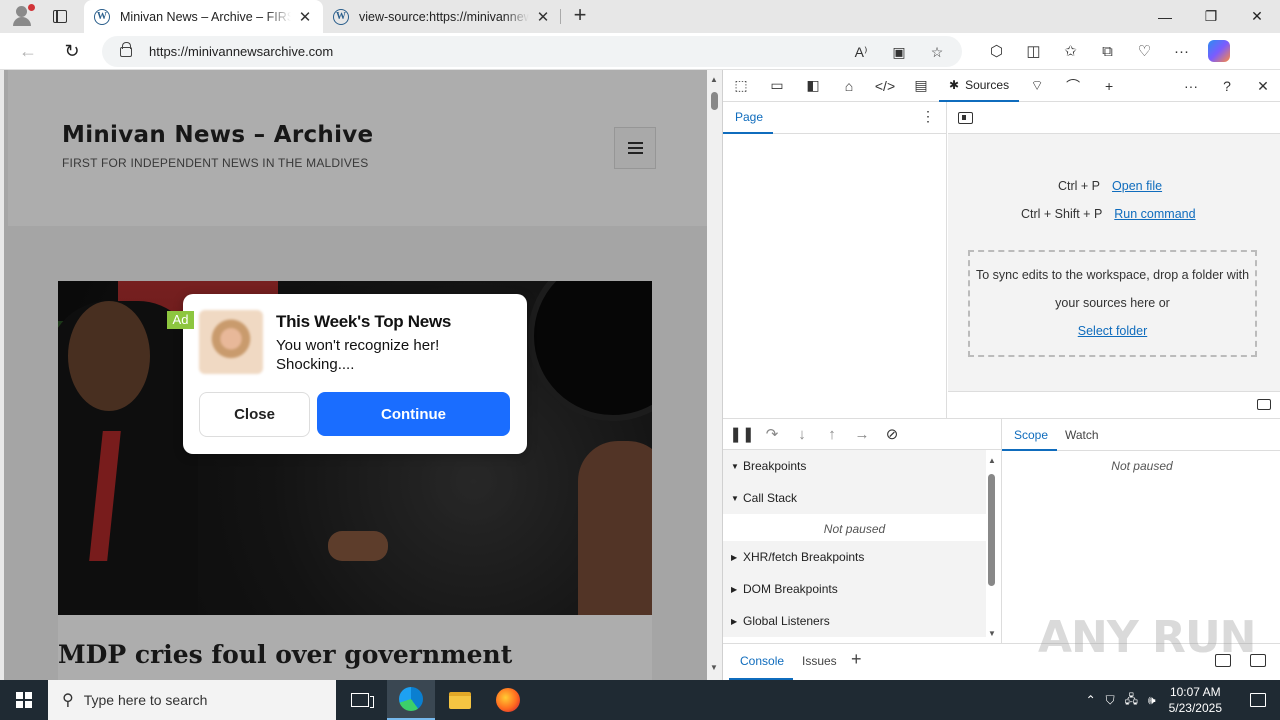 Image resolution: width=1280 pixels, height=720 pixels. Describe the element at coordinates (1131, 700) in the screenshot. I see `network-tray-icon: 🖧` at that location.